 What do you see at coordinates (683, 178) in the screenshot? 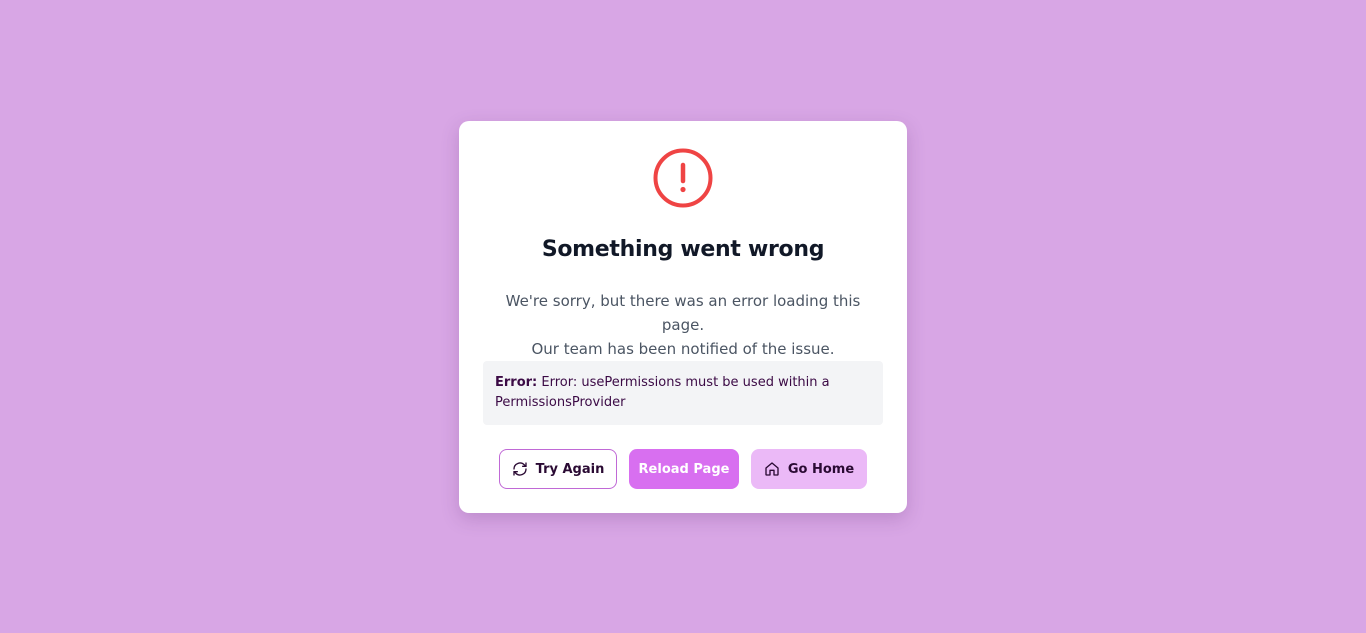
I see `alert-circle-icon` at bounding box center [683, 178].